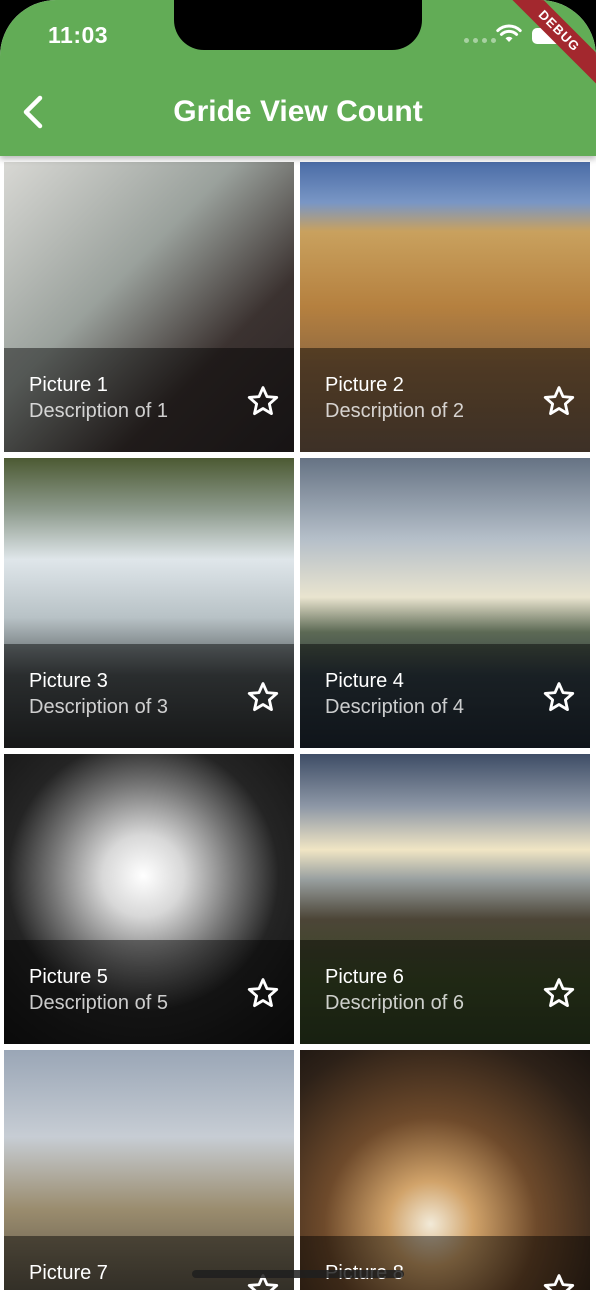 The image size is (596, 1290). What do you see at coordinates (445, 603) in the screenshot?
I see `grid-tile-4: Picture 4 Description of 4` at bounding box center [445, 603].